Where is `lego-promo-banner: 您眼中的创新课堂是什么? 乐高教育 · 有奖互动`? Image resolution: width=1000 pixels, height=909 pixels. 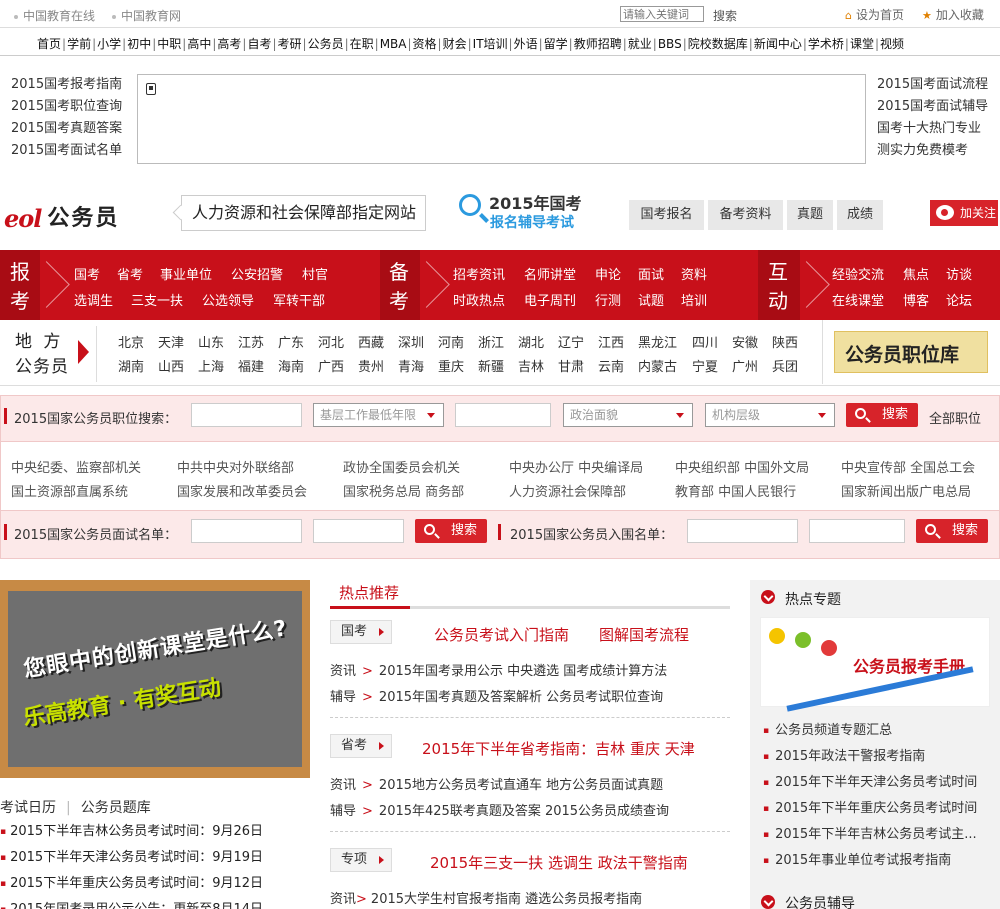
lego-promo-banner: 您眼中的创新课堂是什么? 乐高教育 · 有奖互动 is located at coordinates (155, 679).